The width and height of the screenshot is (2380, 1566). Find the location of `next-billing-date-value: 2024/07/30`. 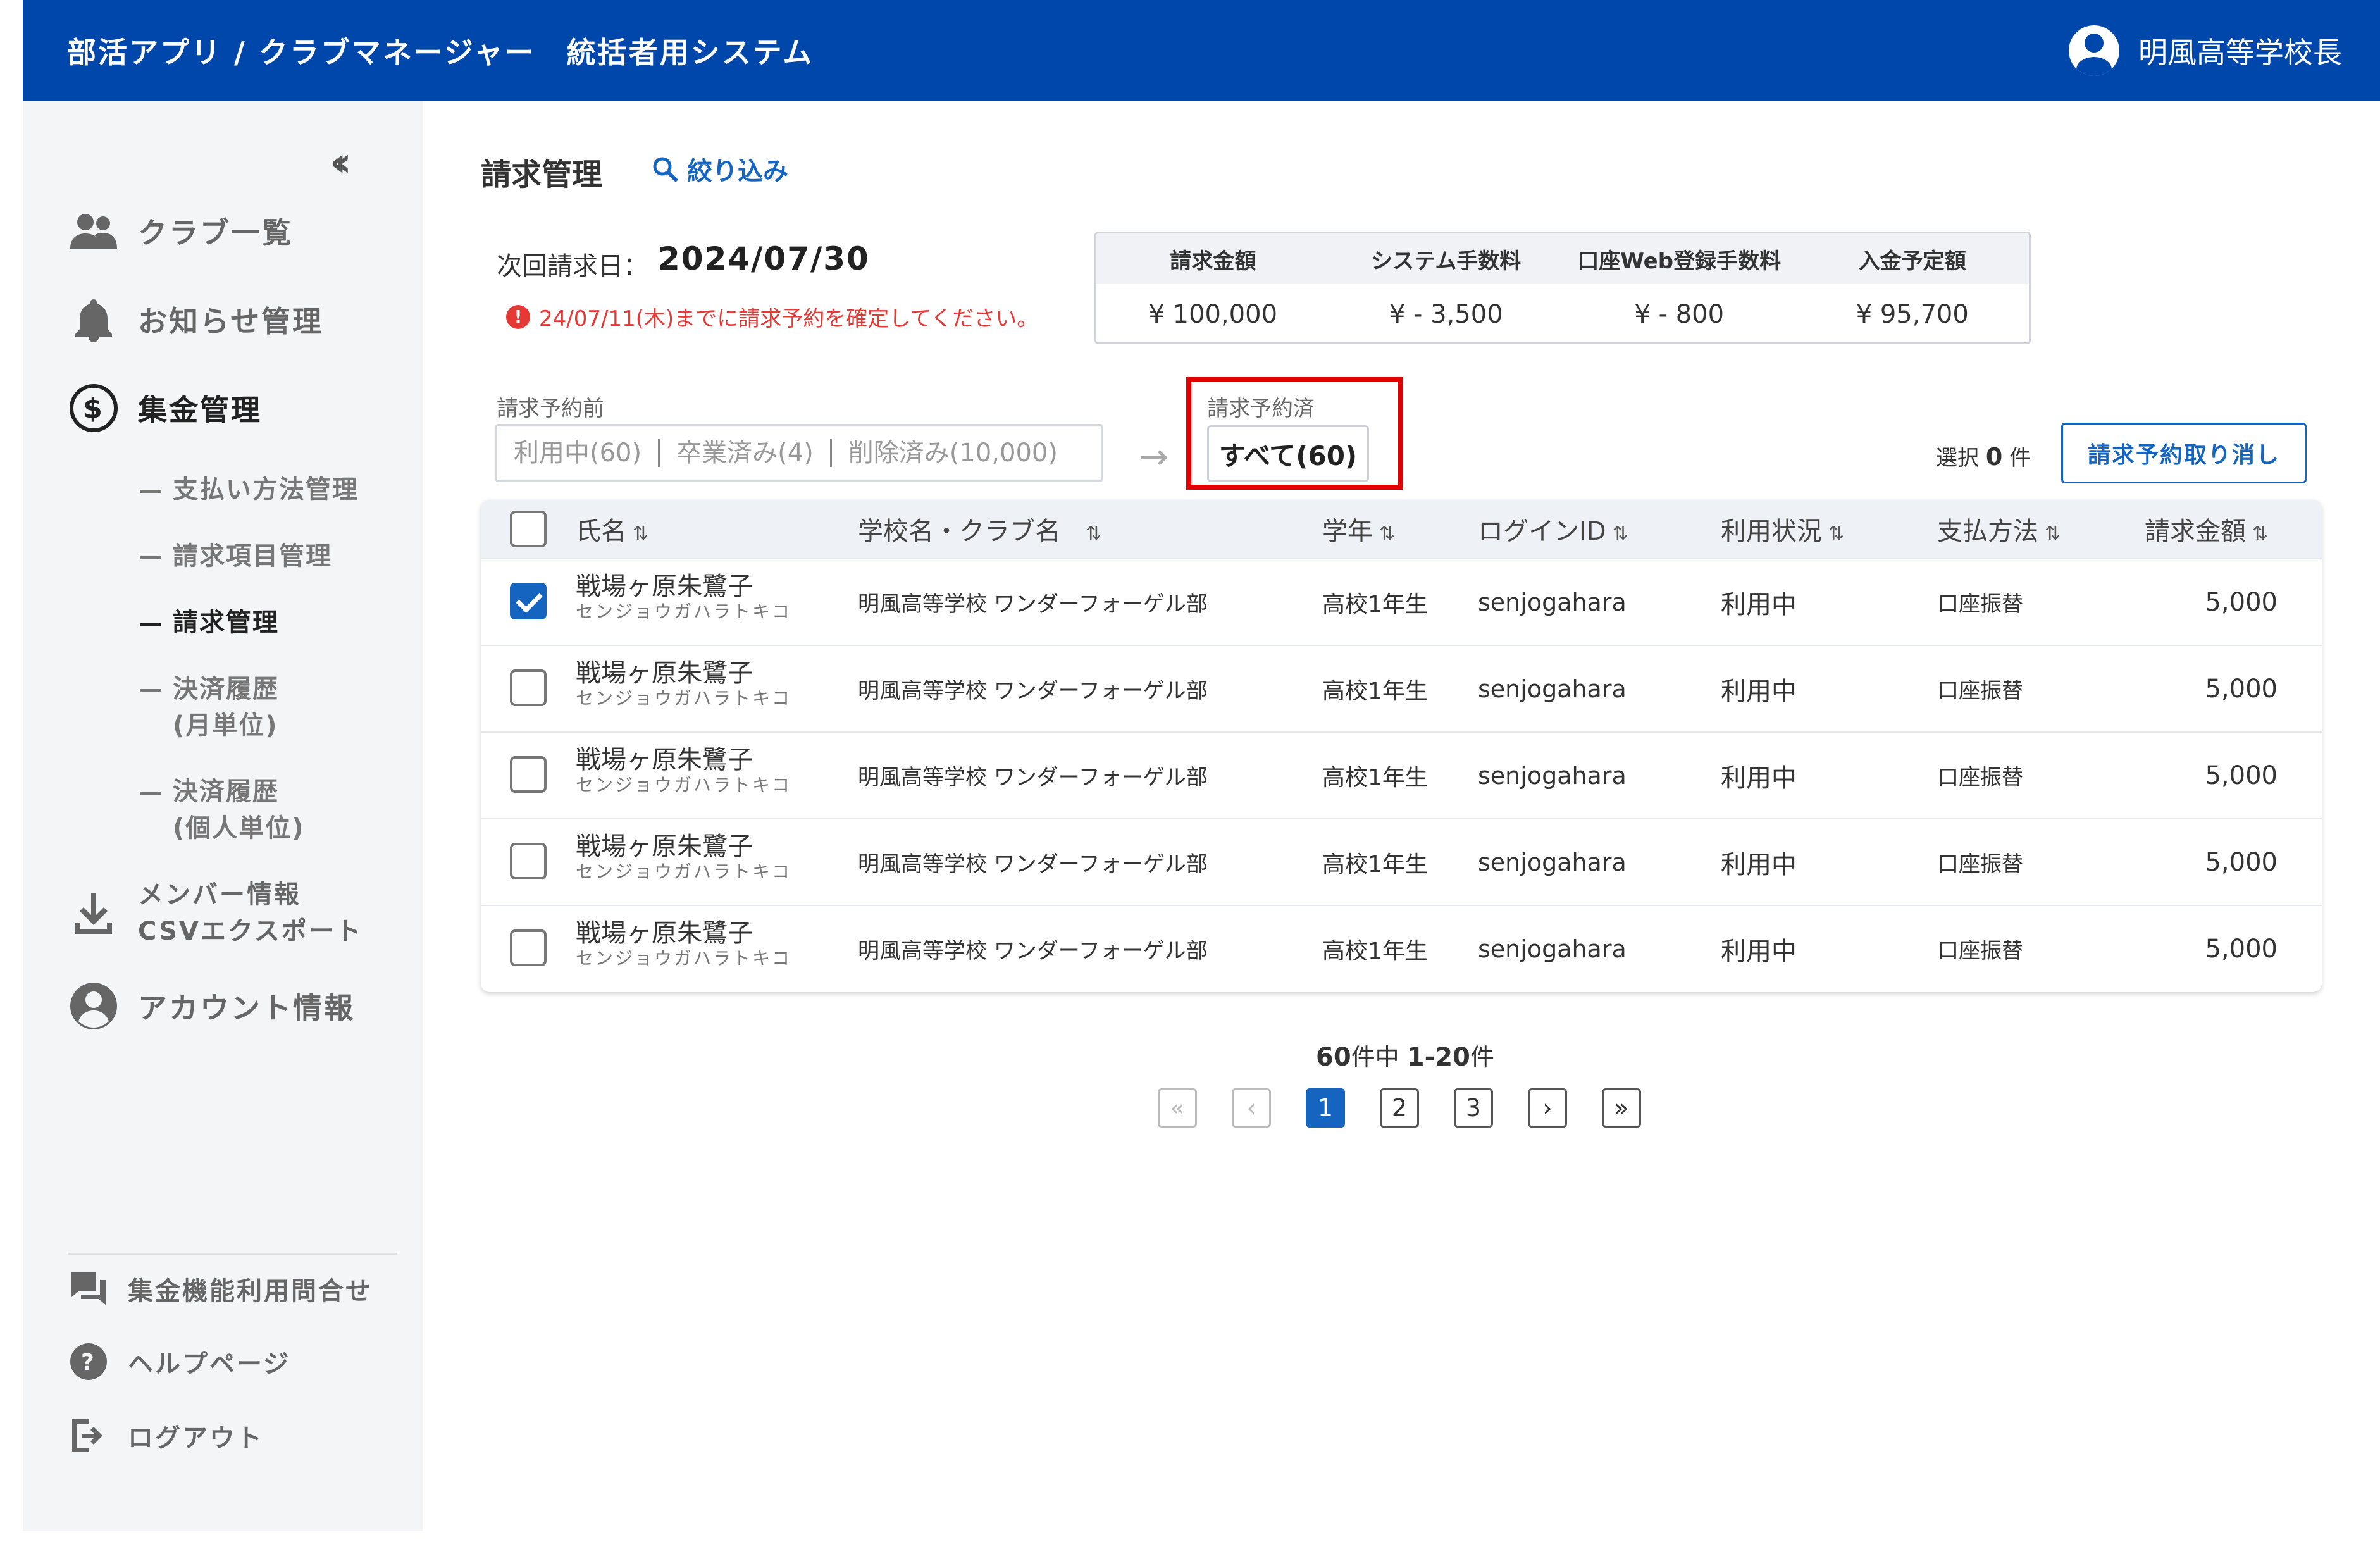

next-billing-date-value: 2024/07/30 is located at coordinates (764, 258).